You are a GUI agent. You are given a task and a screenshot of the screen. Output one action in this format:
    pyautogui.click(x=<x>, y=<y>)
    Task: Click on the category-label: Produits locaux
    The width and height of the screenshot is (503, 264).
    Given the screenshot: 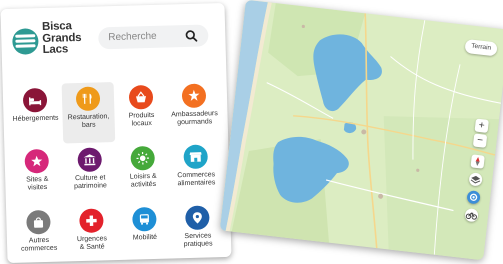 What is the action you would take?
    pyautogui.click(x=141, y=119)
    